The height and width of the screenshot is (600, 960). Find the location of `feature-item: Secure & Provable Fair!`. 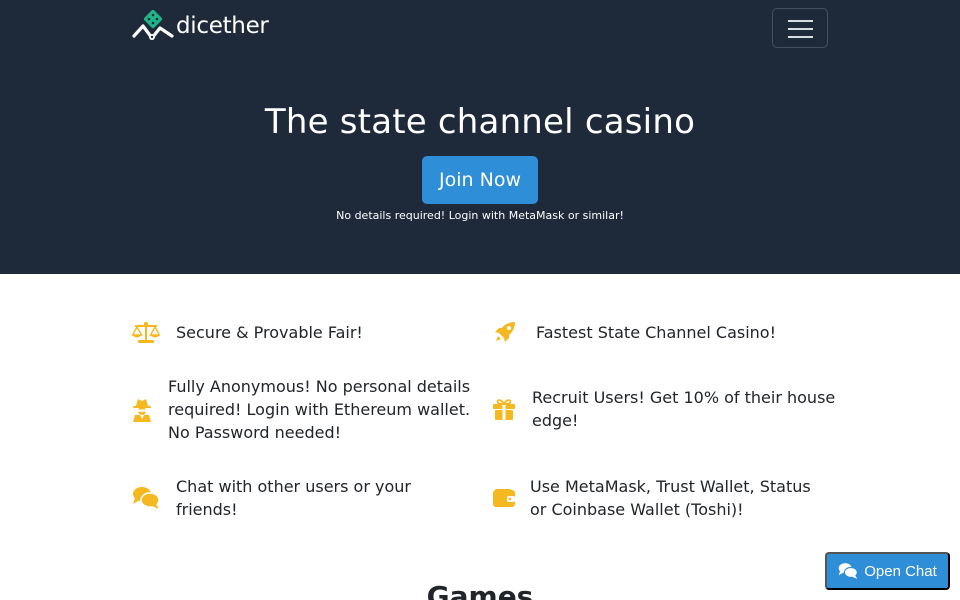

feature-item: Secure & Provable Fair! is located at coordinates (247, 332).